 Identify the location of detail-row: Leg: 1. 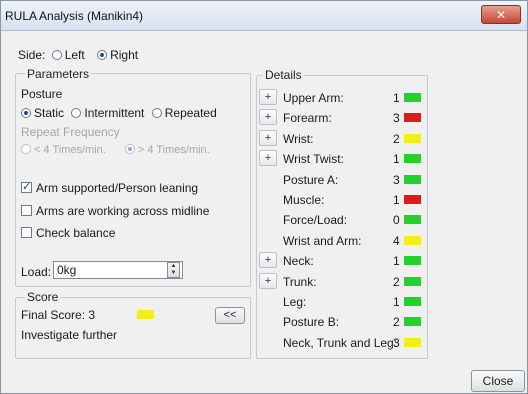
(342, 302).